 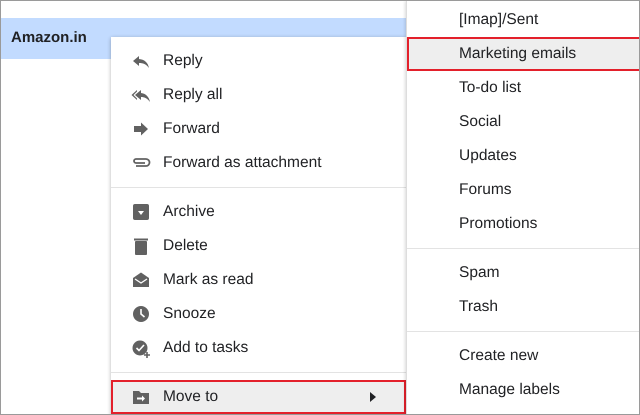 What do you see at coordinates (49, 38) in the screenshot?
I see `email-sender: Amazon.in` at bounding box center [49, 38].